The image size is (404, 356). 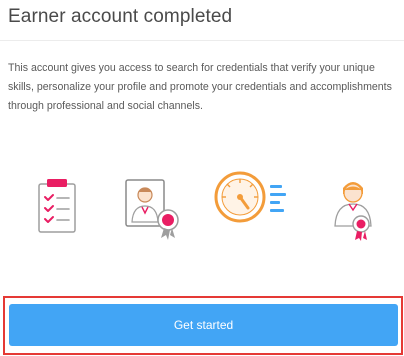 I want to click on gauge-icon, so click(x=252, y=197).